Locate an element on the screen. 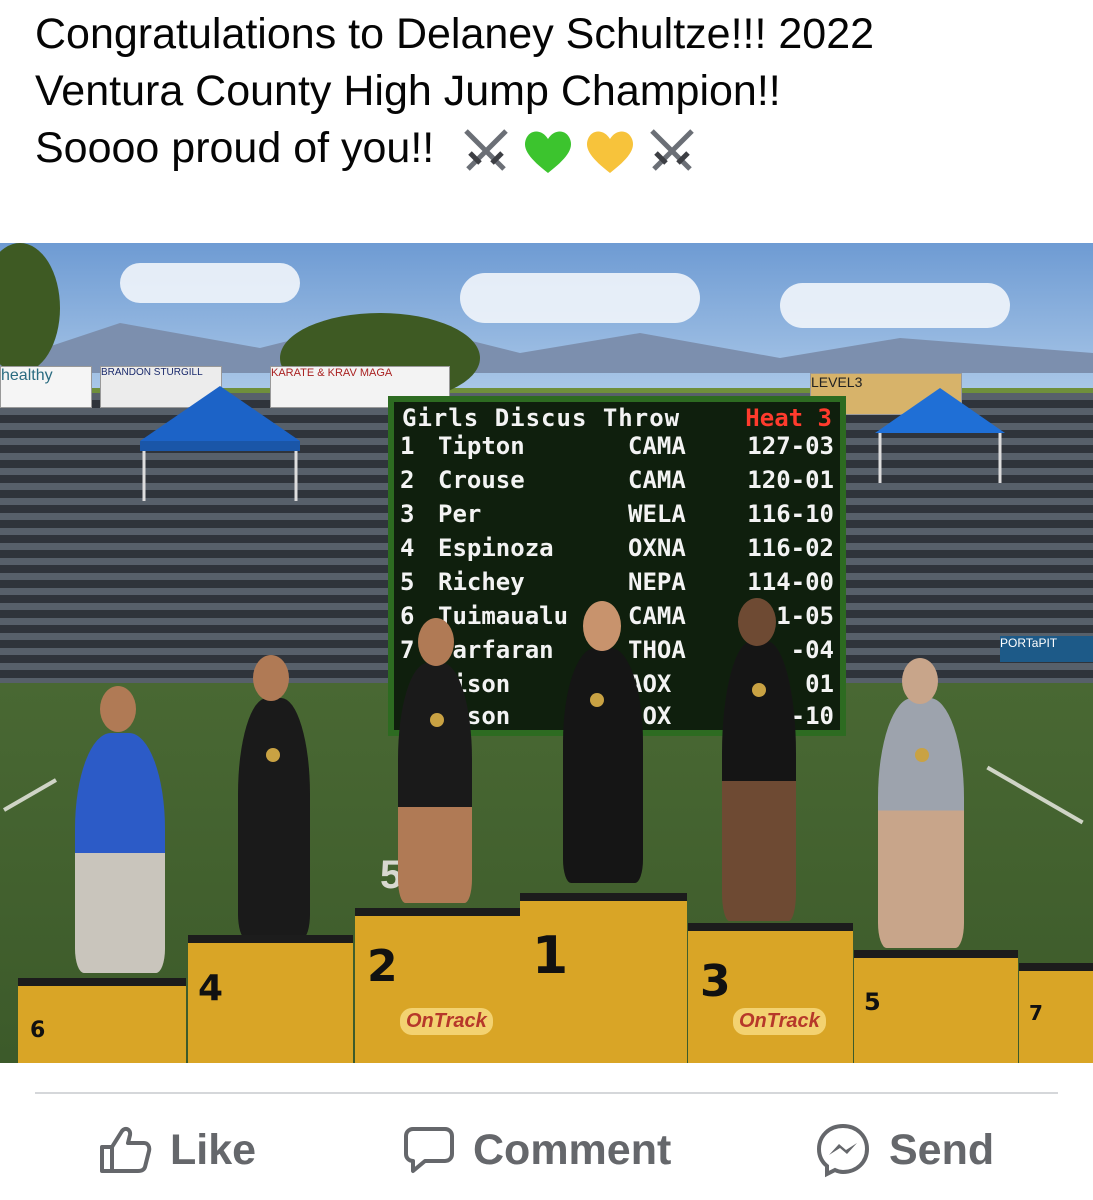 This screenshot has width=1093, height=1200. comment-button: Comment is located at coordinates (537, 1150).